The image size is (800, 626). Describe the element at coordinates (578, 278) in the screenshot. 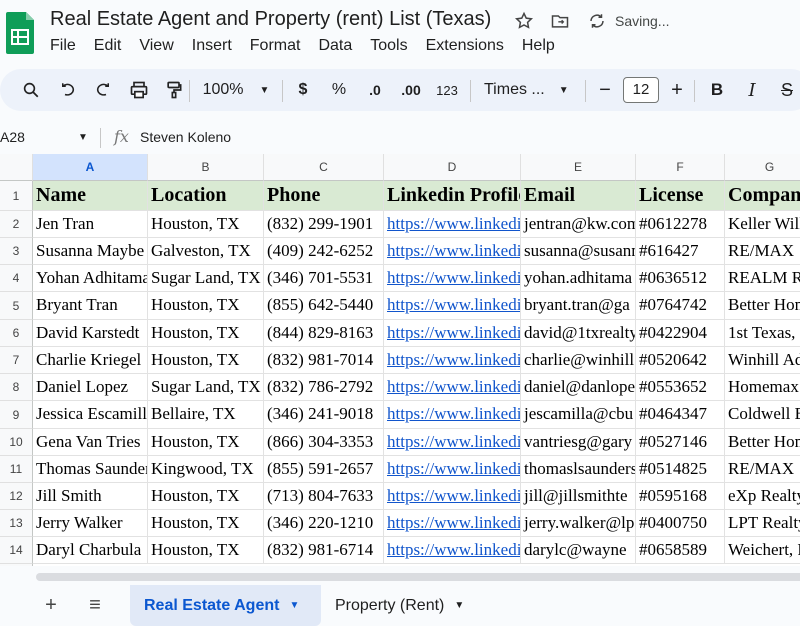

I see `table-cell: yohan.adhitama` at that location.